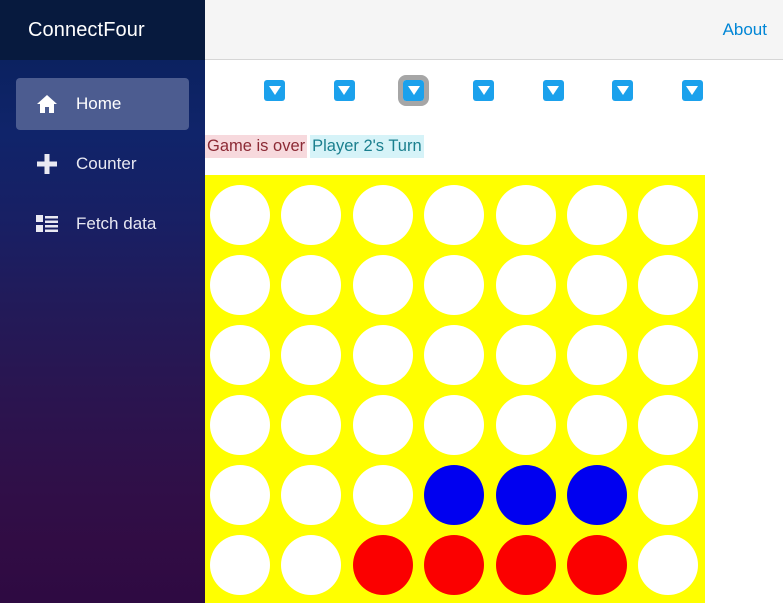 The image size is (783, 603). What do you see at coordinates (669, 215) in the screenshot?
I see `board-cell-r1-c7` at bounding box center [669, 215].